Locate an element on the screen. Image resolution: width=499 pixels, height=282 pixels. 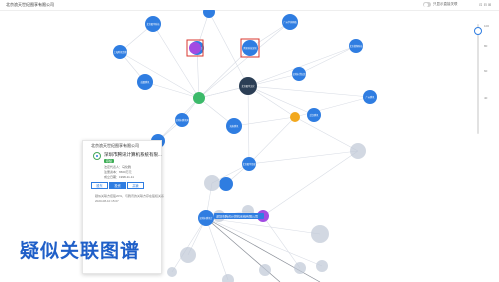
edge-label: 深圳市腾讯计算机系统有限公司 is located at coordinates (237, 216).